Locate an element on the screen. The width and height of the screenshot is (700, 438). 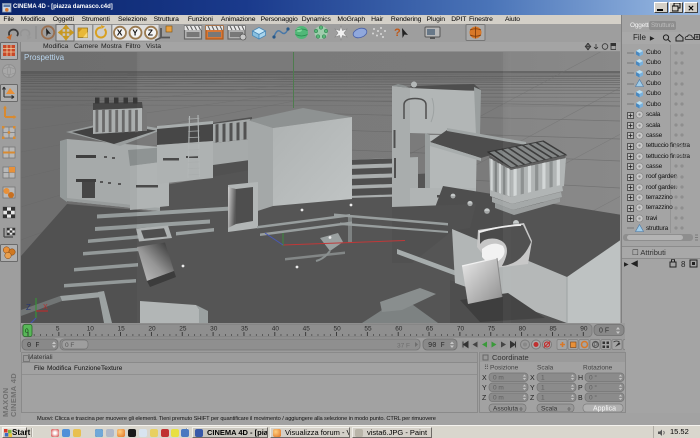
svg-text: 40 is located at coordinates (276, 329).